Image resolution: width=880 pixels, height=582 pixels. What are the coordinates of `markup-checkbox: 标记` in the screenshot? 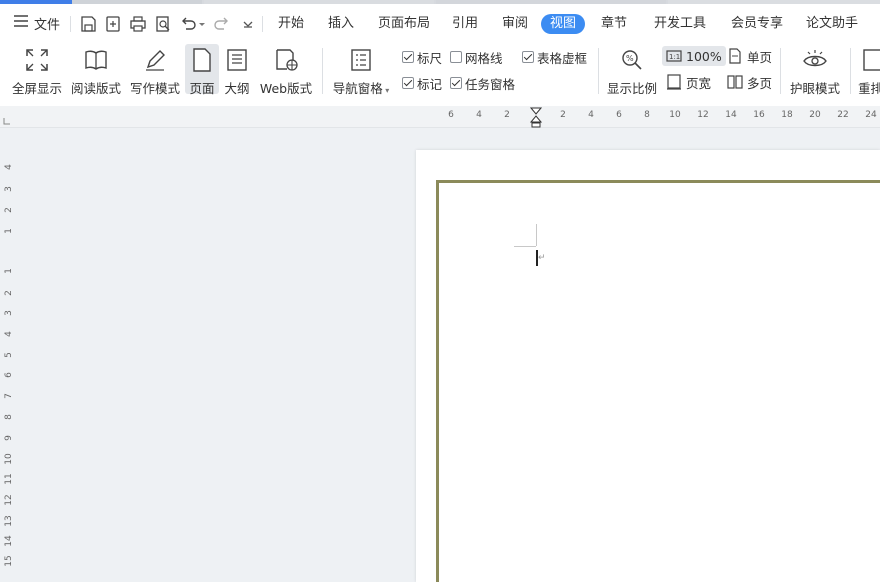 It's located at (422, 83).